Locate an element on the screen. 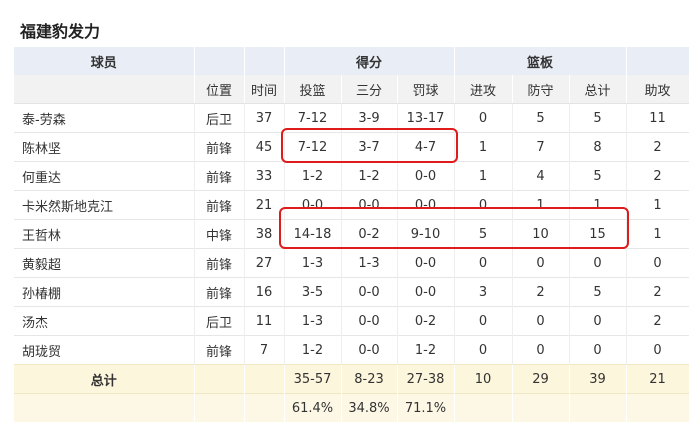  cell-ft: 13-17 is located at coordinates (425, 118).